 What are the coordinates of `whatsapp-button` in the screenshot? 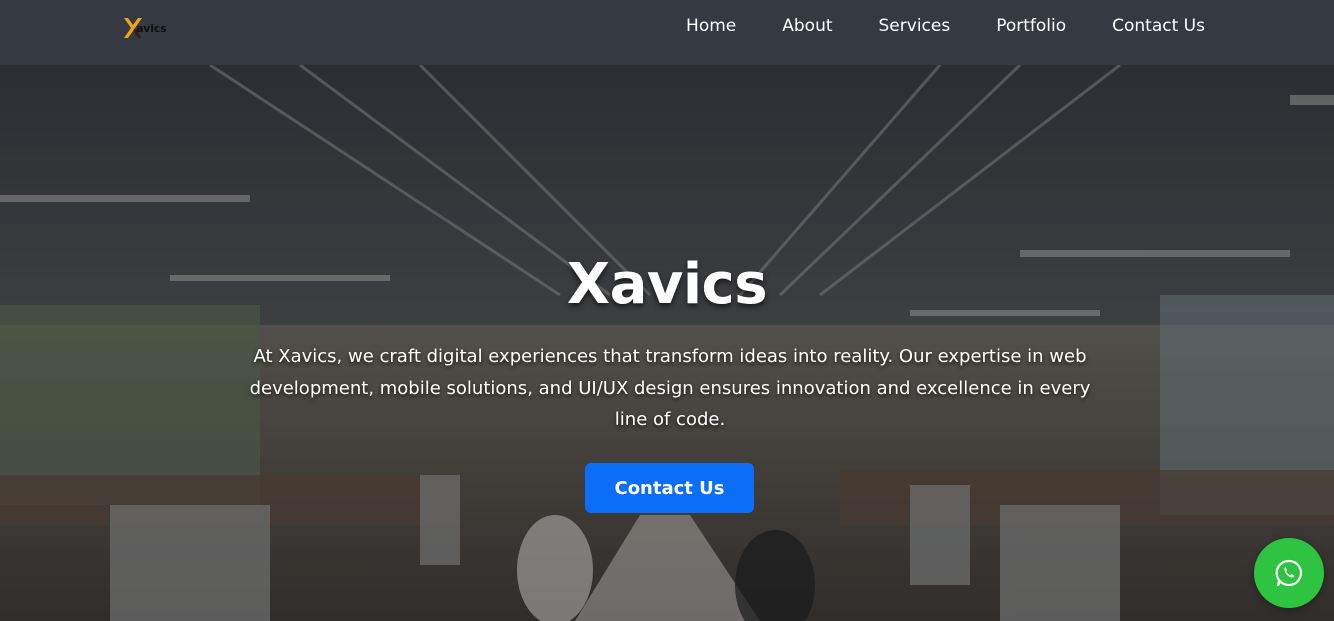 It's located at (1289, 573).